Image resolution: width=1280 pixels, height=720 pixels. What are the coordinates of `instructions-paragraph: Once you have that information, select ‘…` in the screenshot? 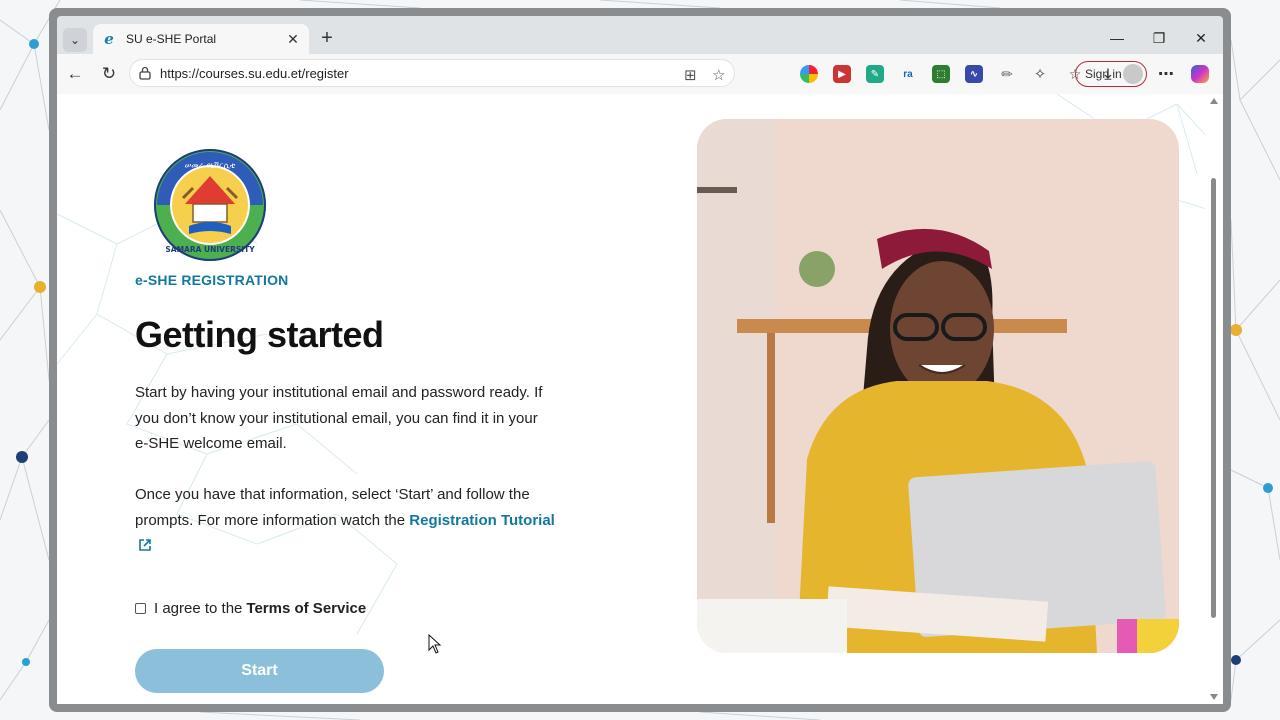 It's located at (345, 520).